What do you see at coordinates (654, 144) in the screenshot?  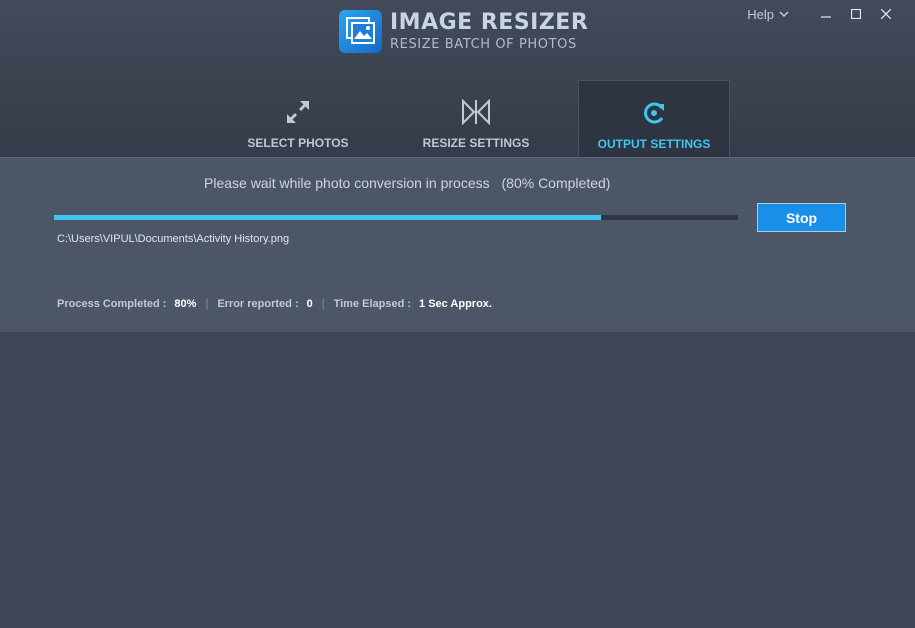 I see `tab-label: OUTPUT SETTINGS` at bounding box center [654, 144].